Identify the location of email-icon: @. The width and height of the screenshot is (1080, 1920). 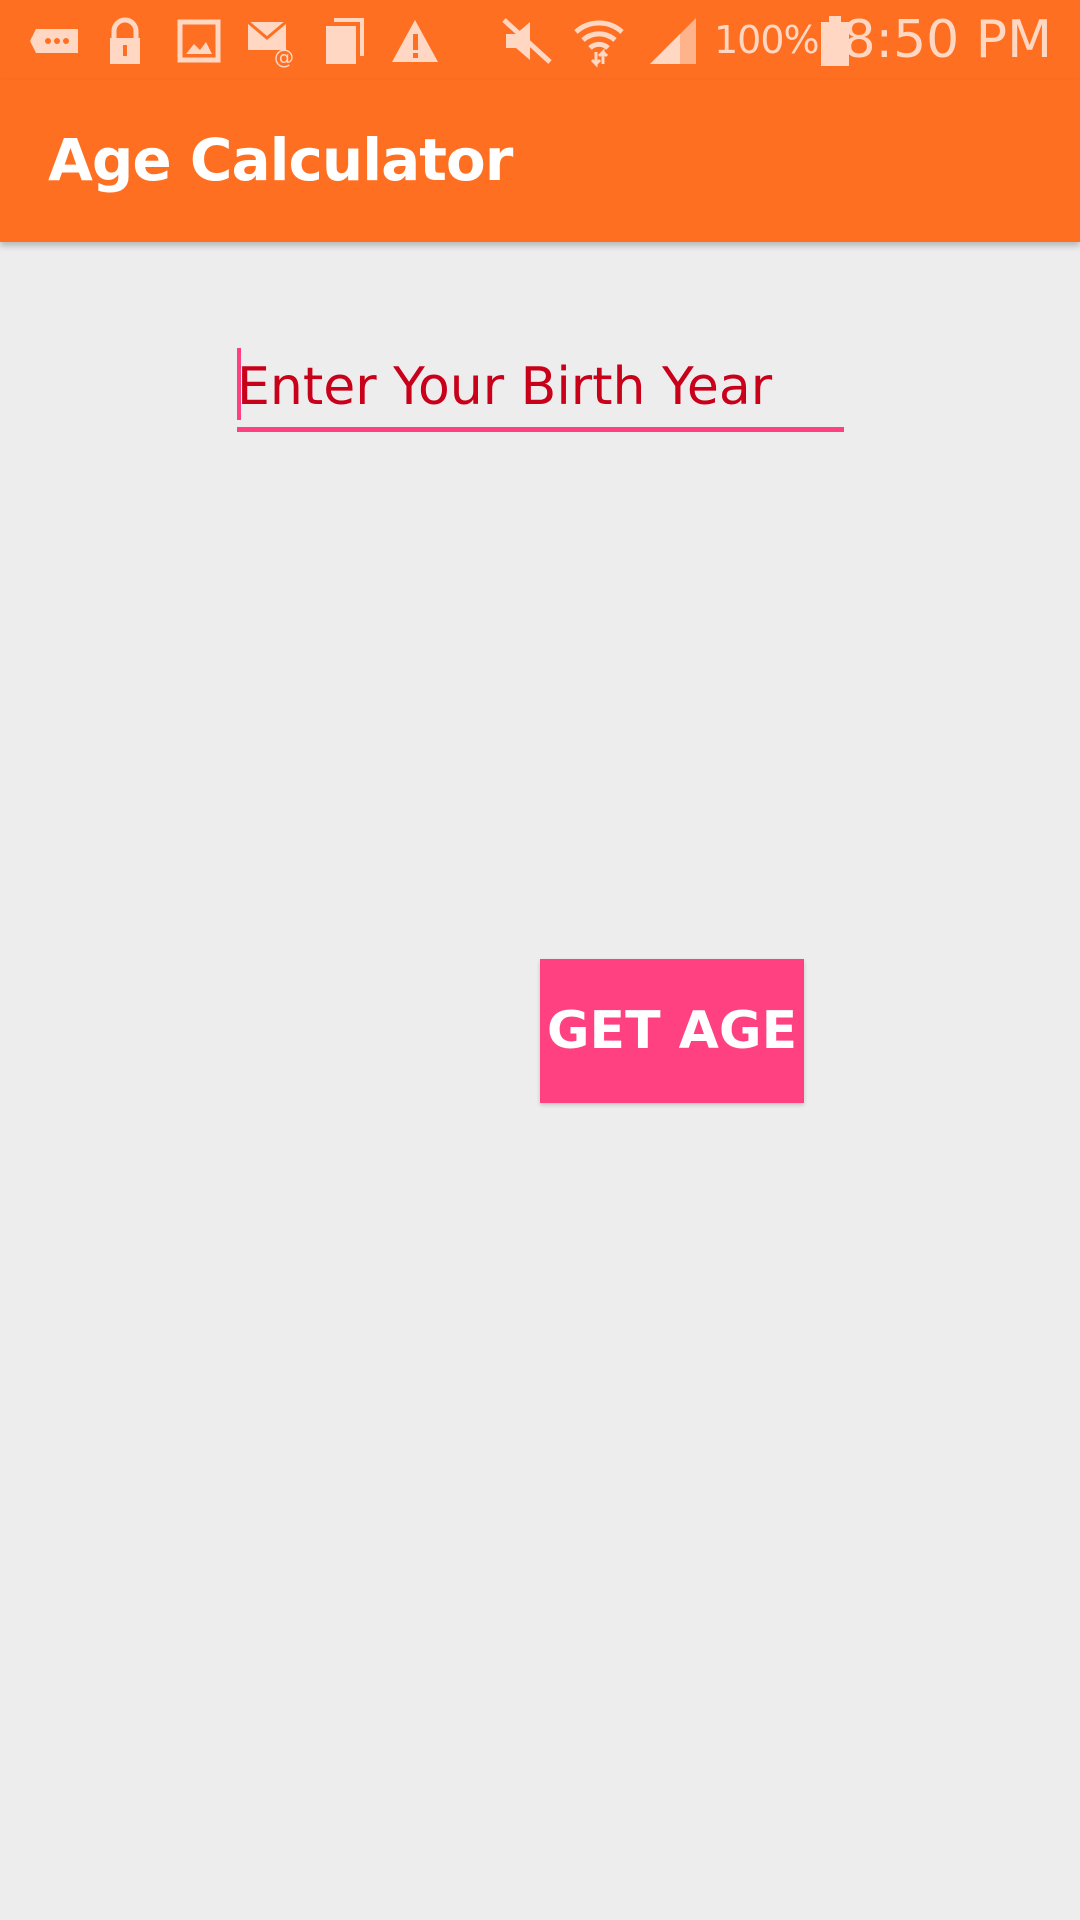
(271, 41).